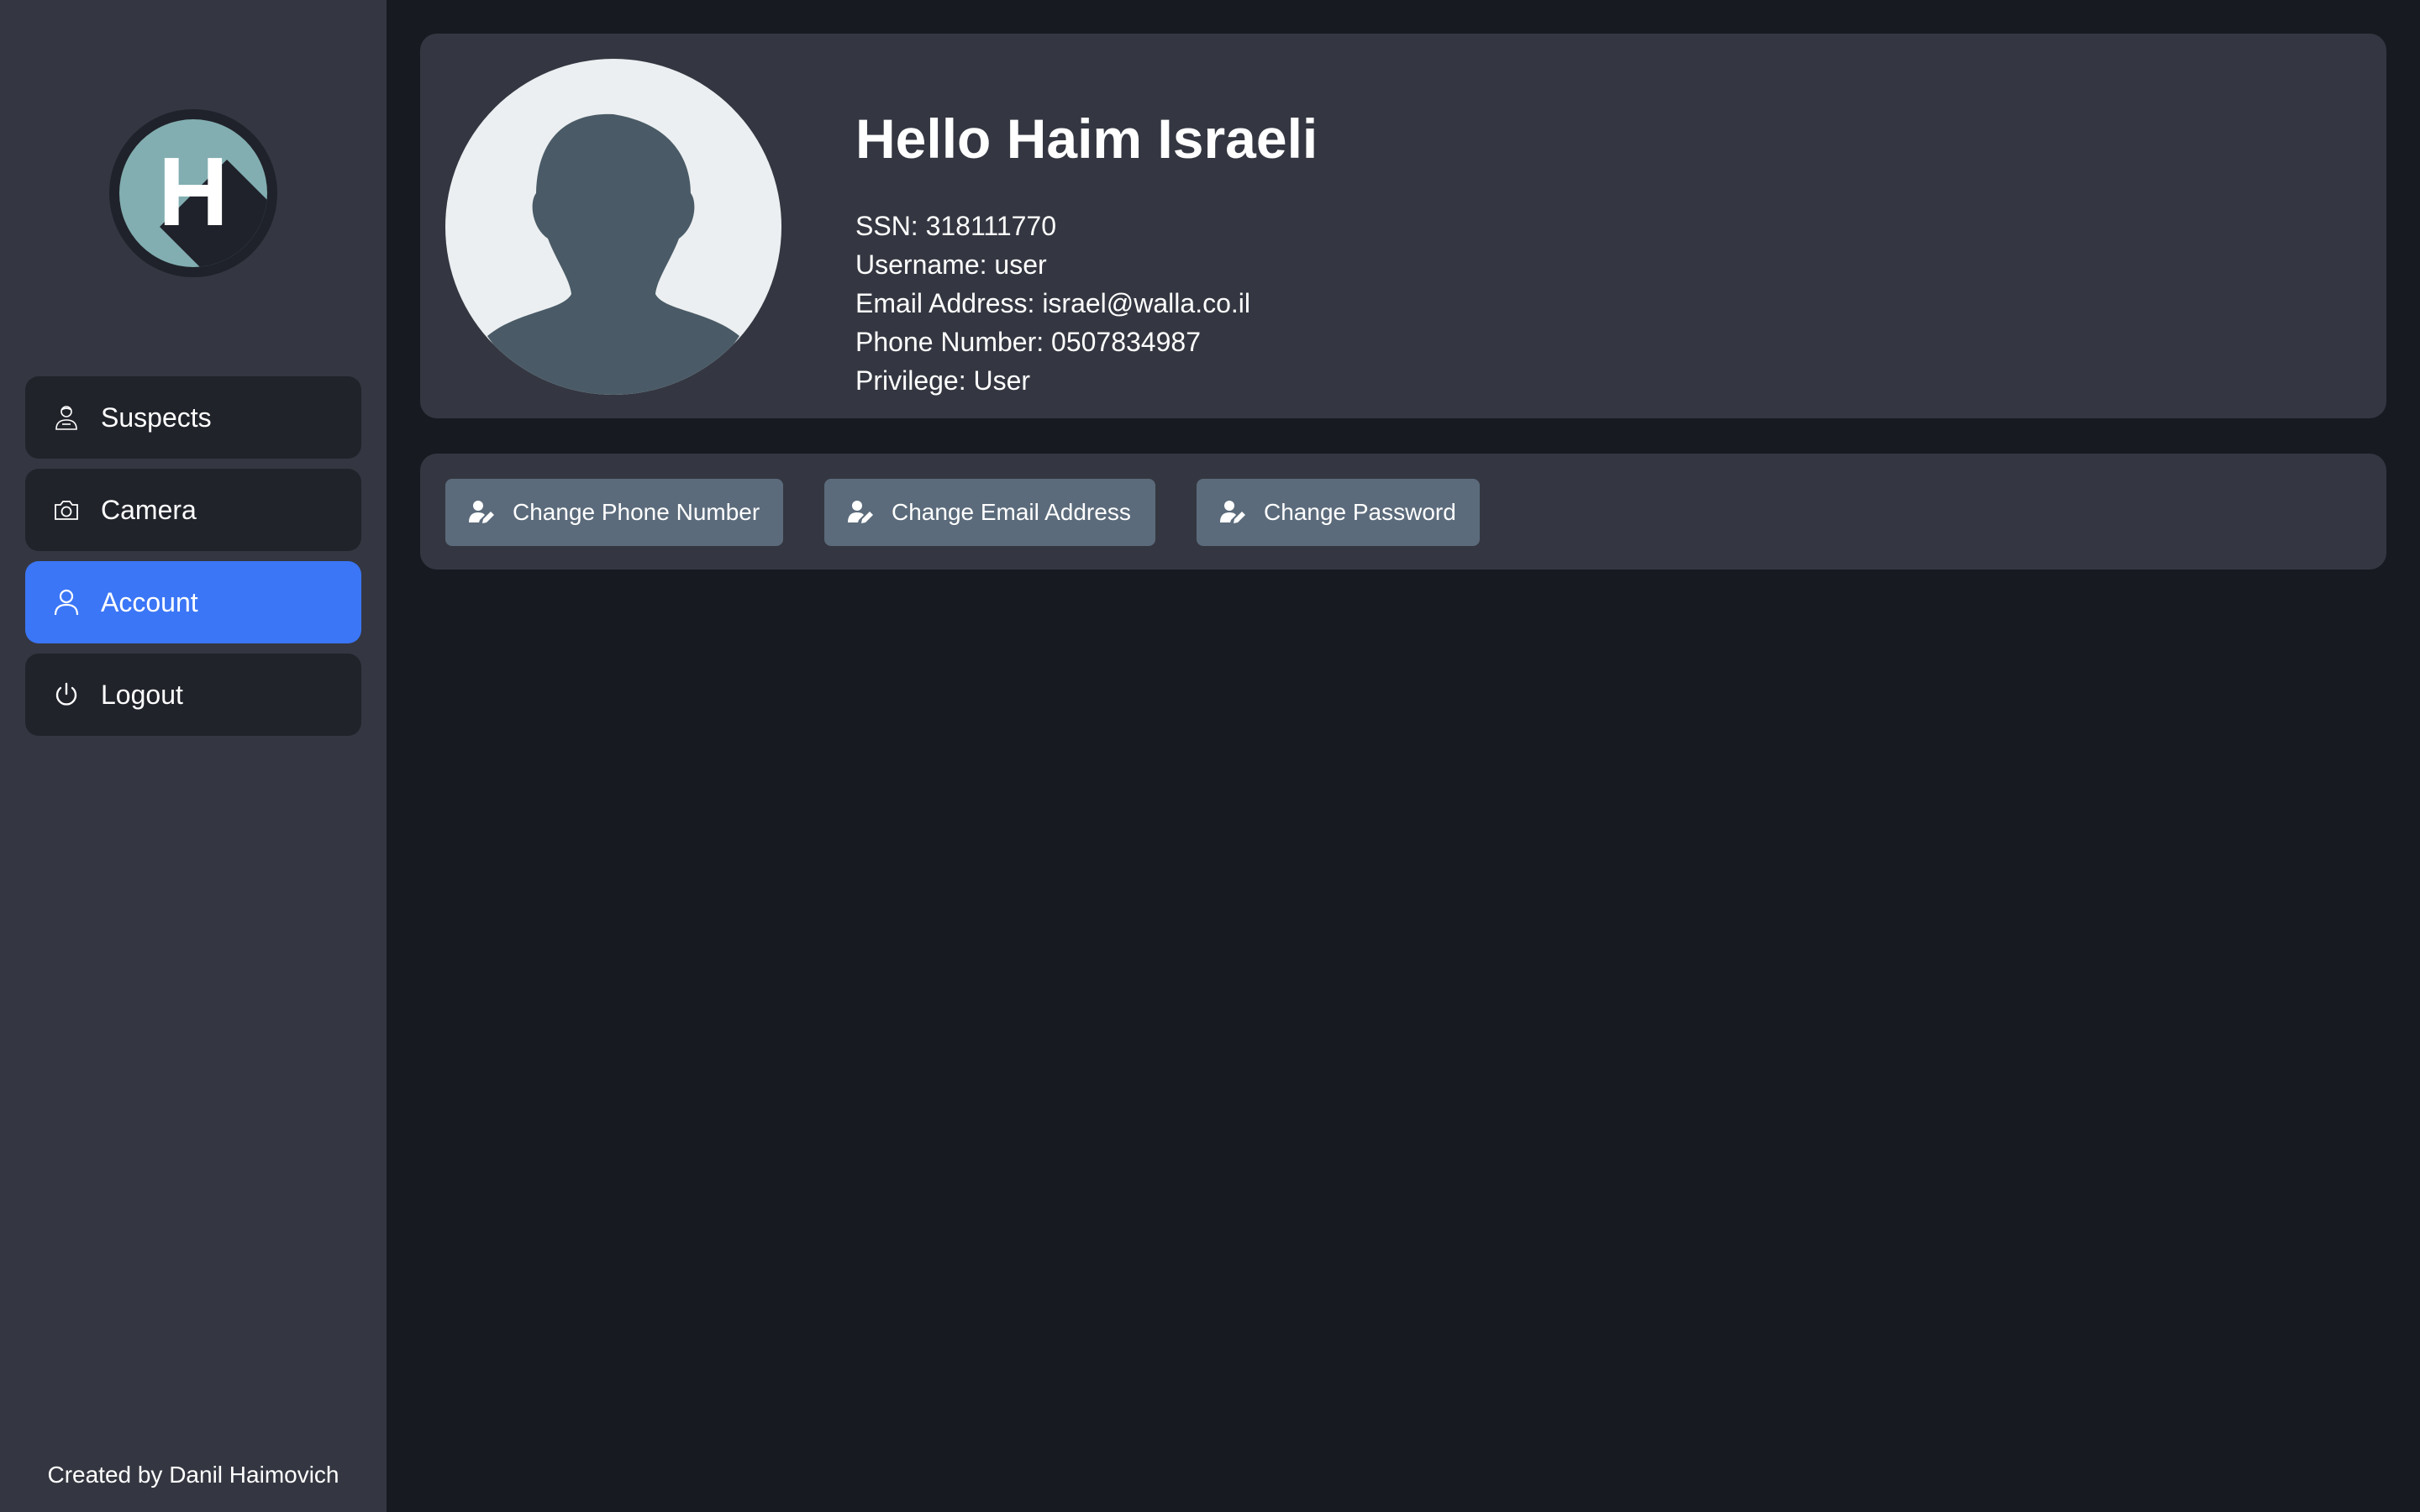 Image resolution: width=2420 pixels, height=1512 pixels. I want to click on page-title: Hello Haim Israeli, so click(1086, 139).